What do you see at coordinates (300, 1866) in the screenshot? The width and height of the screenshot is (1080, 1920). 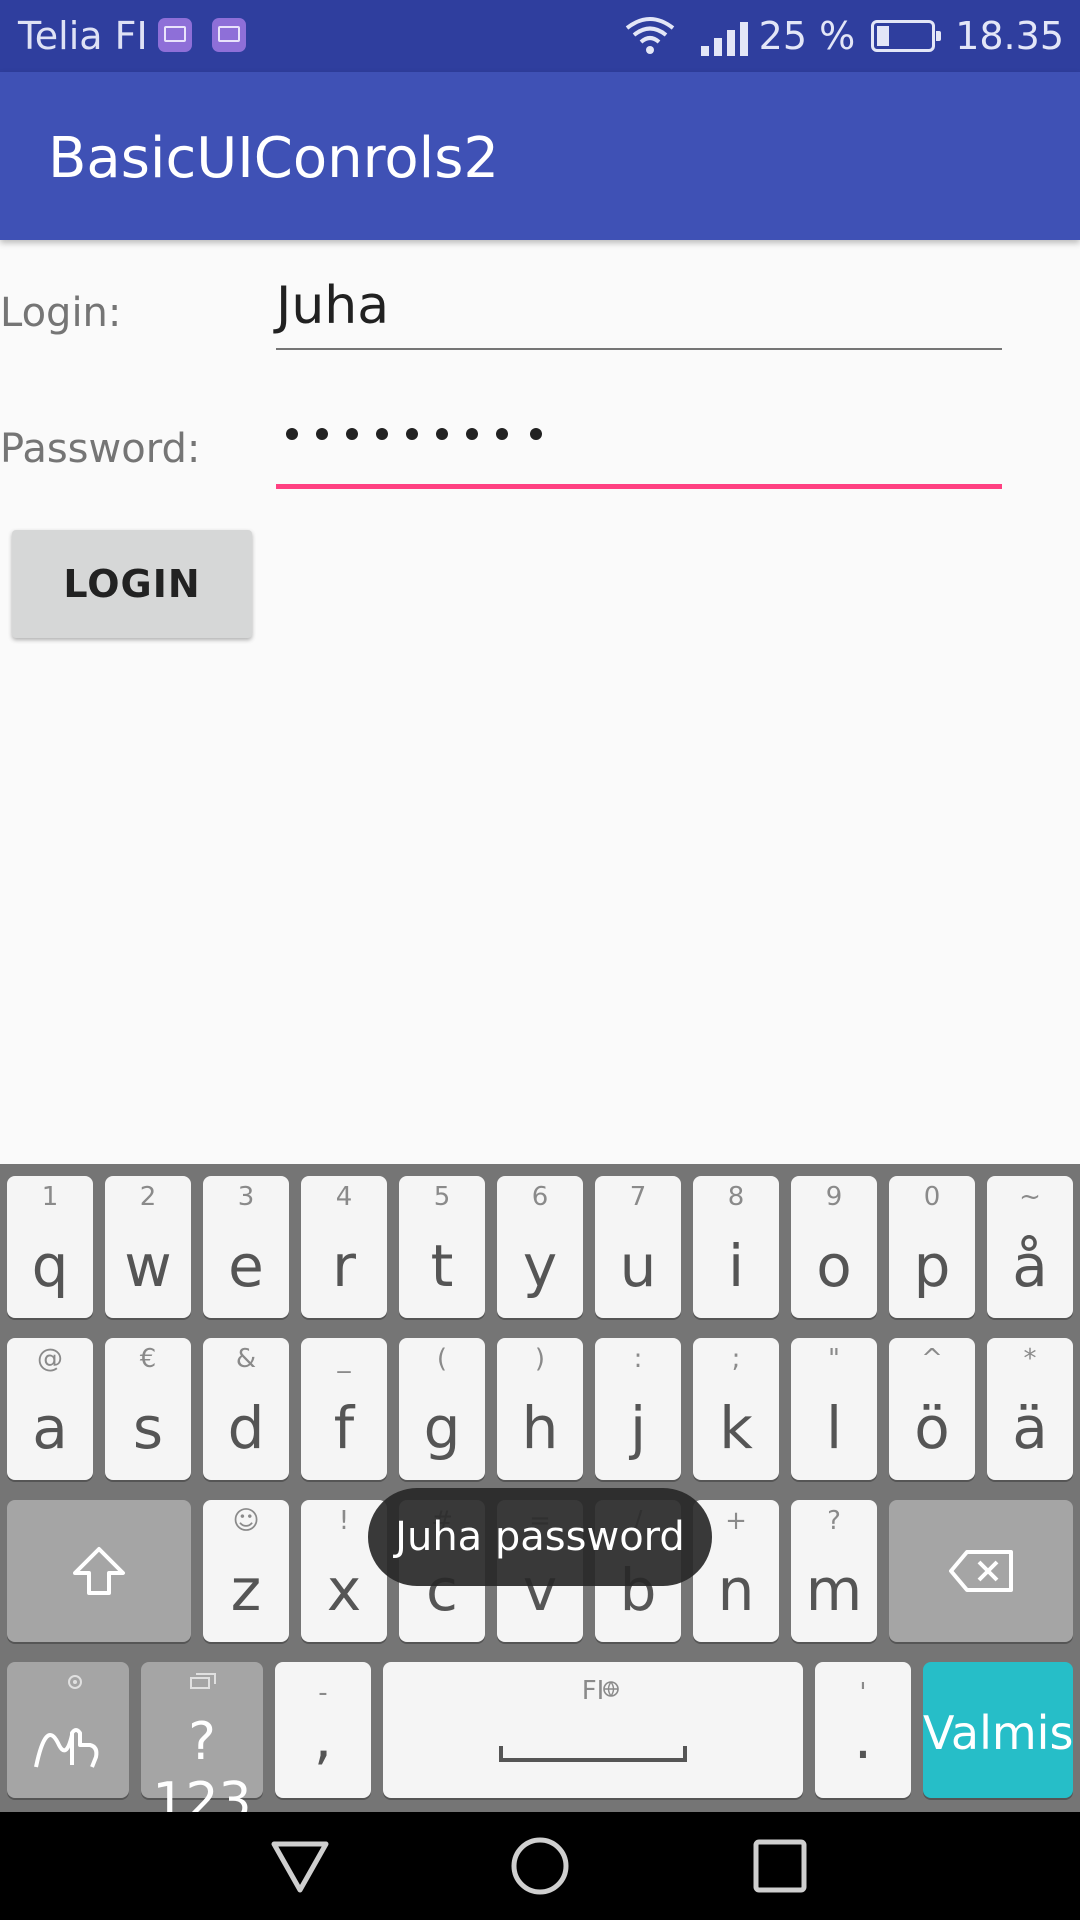 I see `back-icon` at bounding box center [300, 1866].